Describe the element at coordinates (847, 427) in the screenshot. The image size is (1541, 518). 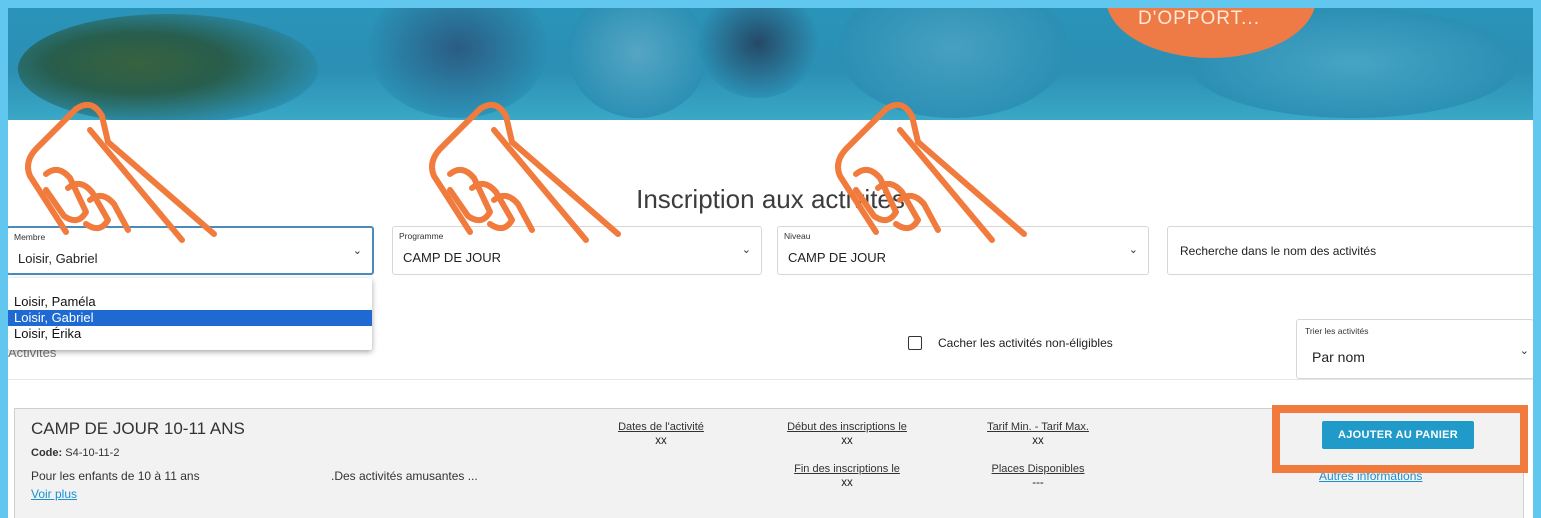
I see `start-label: Début des inscriptions le` at that location.